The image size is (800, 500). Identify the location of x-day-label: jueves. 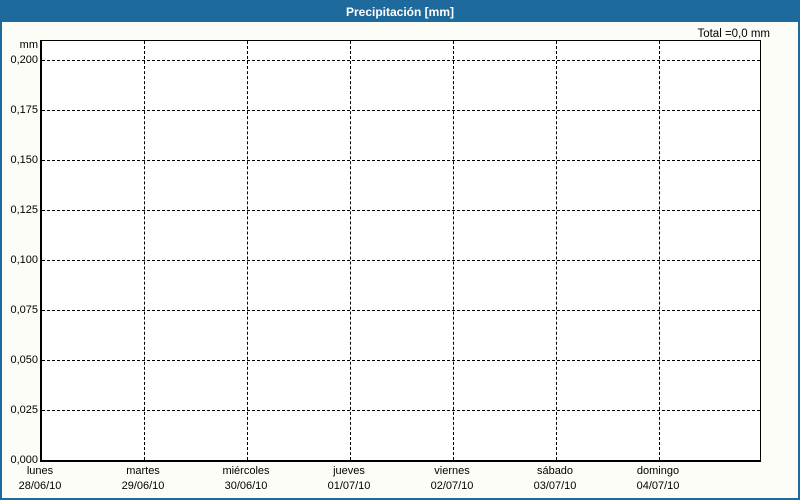
(349, 471).